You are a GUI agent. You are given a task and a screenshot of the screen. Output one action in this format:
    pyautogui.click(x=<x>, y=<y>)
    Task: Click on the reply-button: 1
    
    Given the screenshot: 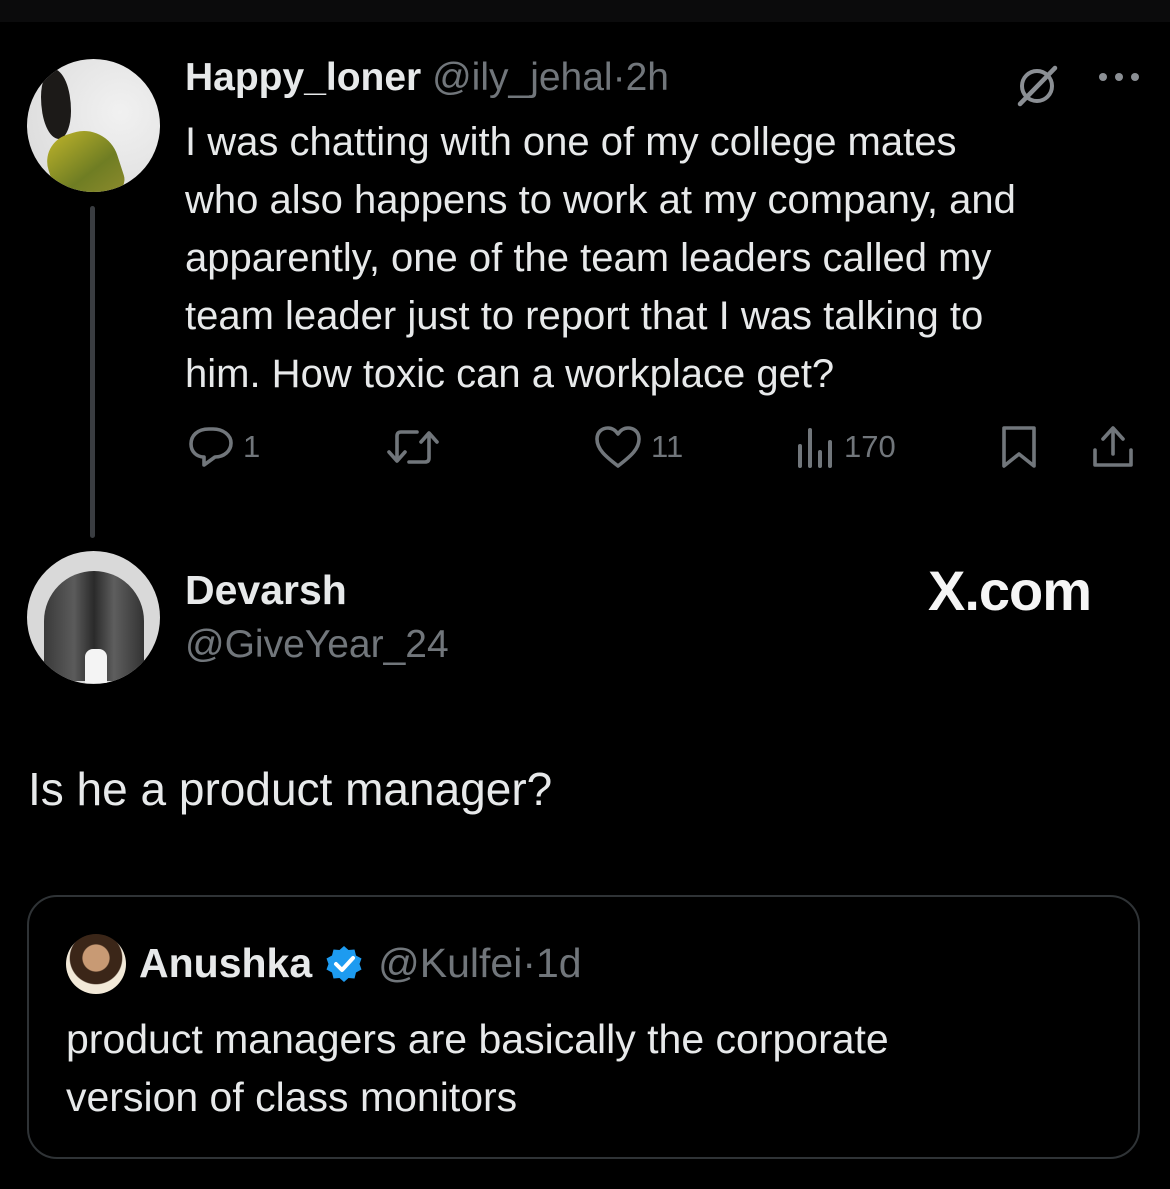 What is the action you would take?
    pyautogui.click(x=223, y=447)
    